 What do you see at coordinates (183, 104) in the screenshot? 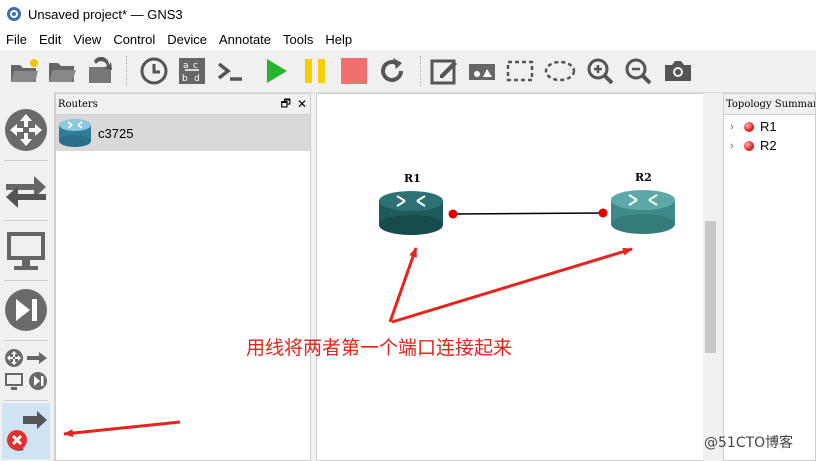
I see `routers-dock-header: Routers 🗗 ✕` at bounding box center [183, 104].